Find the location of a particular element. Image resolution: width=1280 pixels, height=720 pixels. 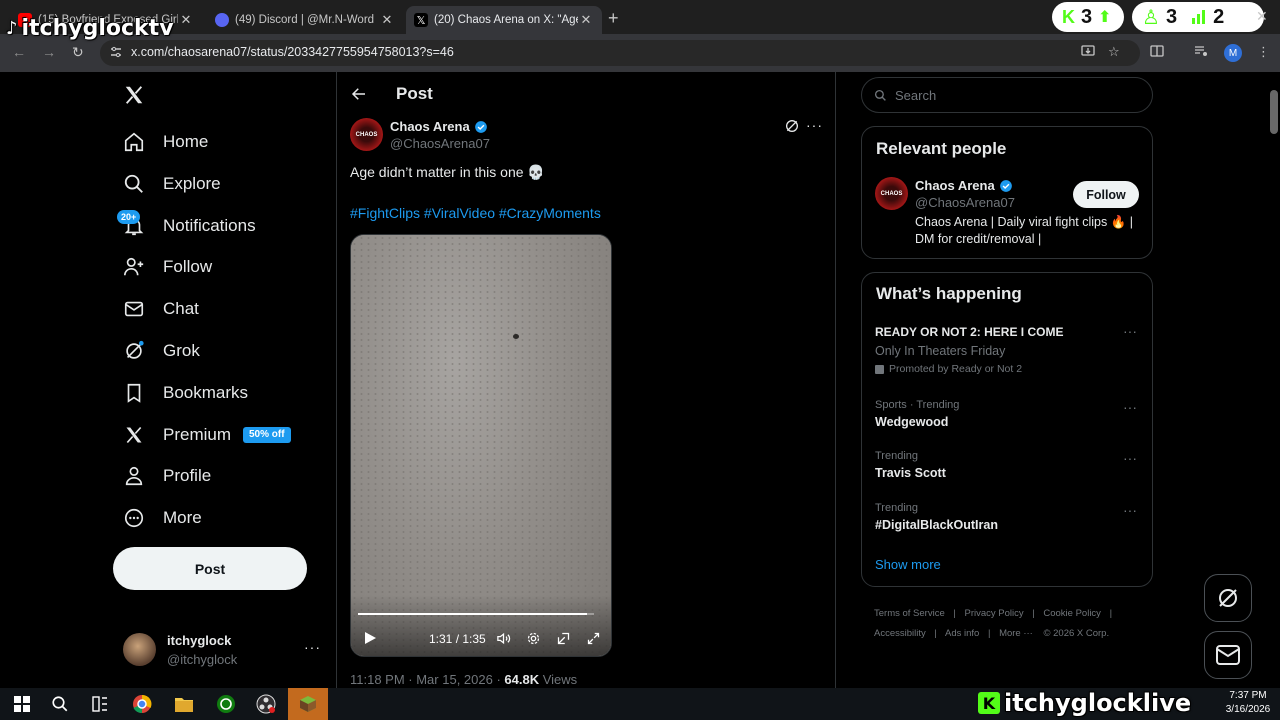

footer-more-link: More ··· is located at coordinates (1016, 633).